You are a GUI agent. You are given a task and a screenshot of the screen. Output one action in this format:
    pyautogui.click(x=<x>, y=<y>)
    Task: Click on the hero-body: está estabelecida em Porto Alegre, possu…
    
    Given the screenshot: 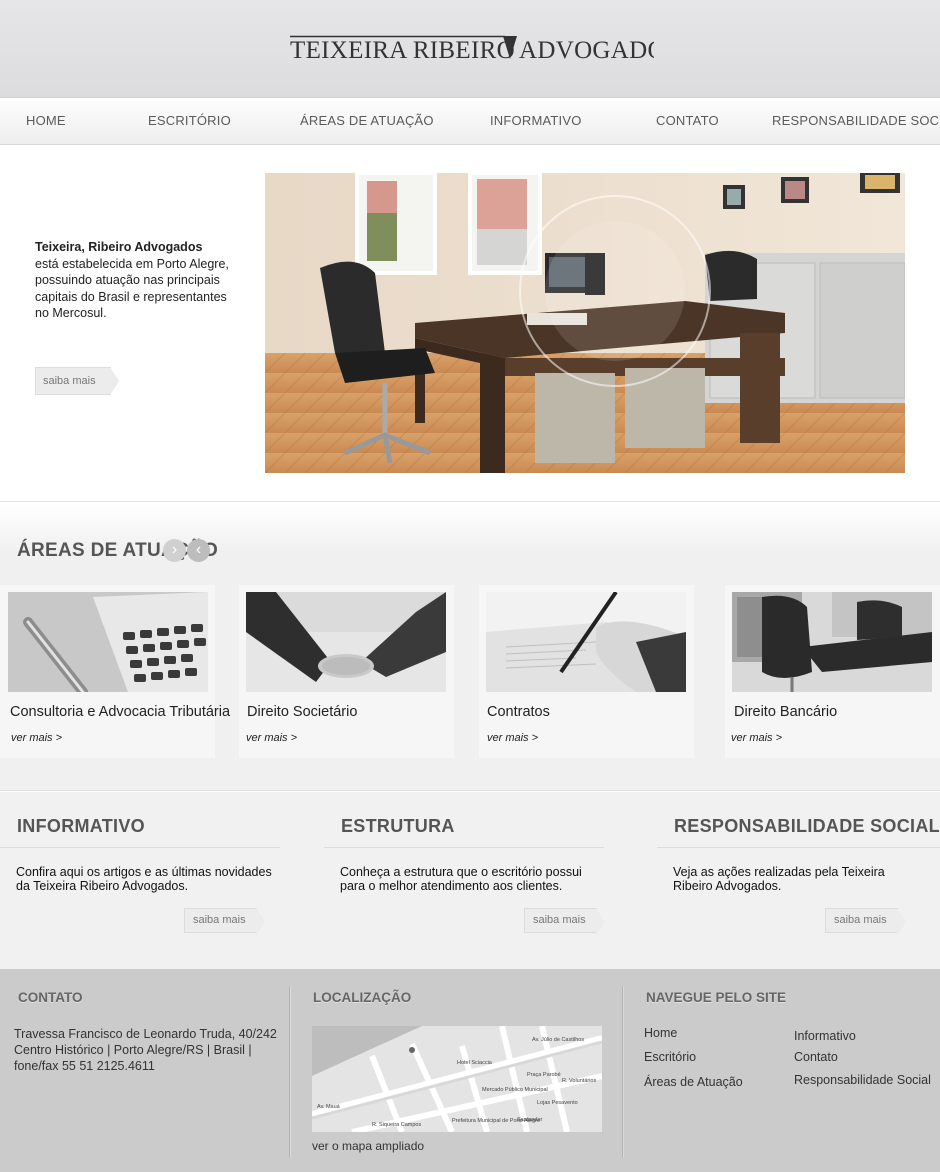 What is the action you would take?
    pyautogui.click(x=132, y=288)
    